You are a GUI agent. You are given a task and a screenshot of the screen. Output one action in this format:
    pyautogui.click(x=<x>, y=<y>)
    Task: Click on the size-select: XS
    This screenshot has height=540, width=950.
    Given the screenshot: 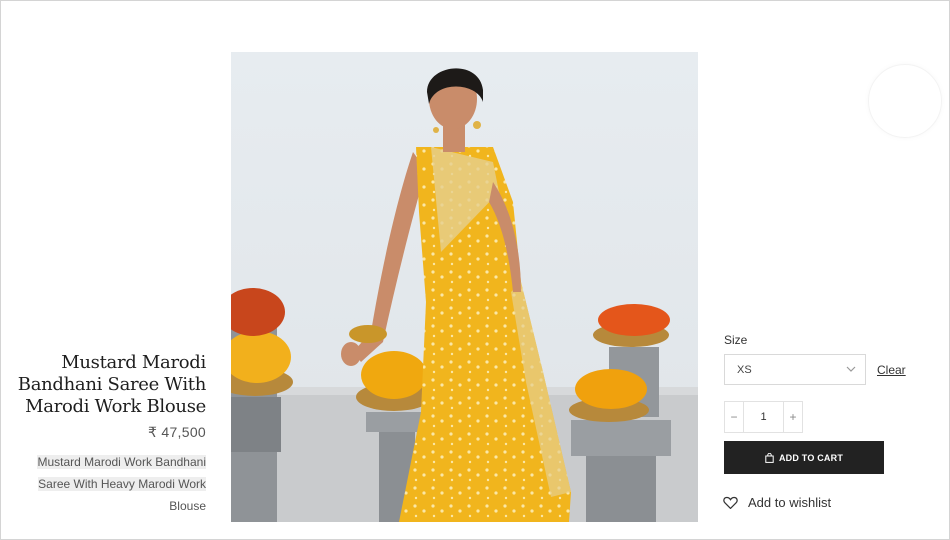 What is the action you would take?
    pyautogui.click(x=795, y=369)
    